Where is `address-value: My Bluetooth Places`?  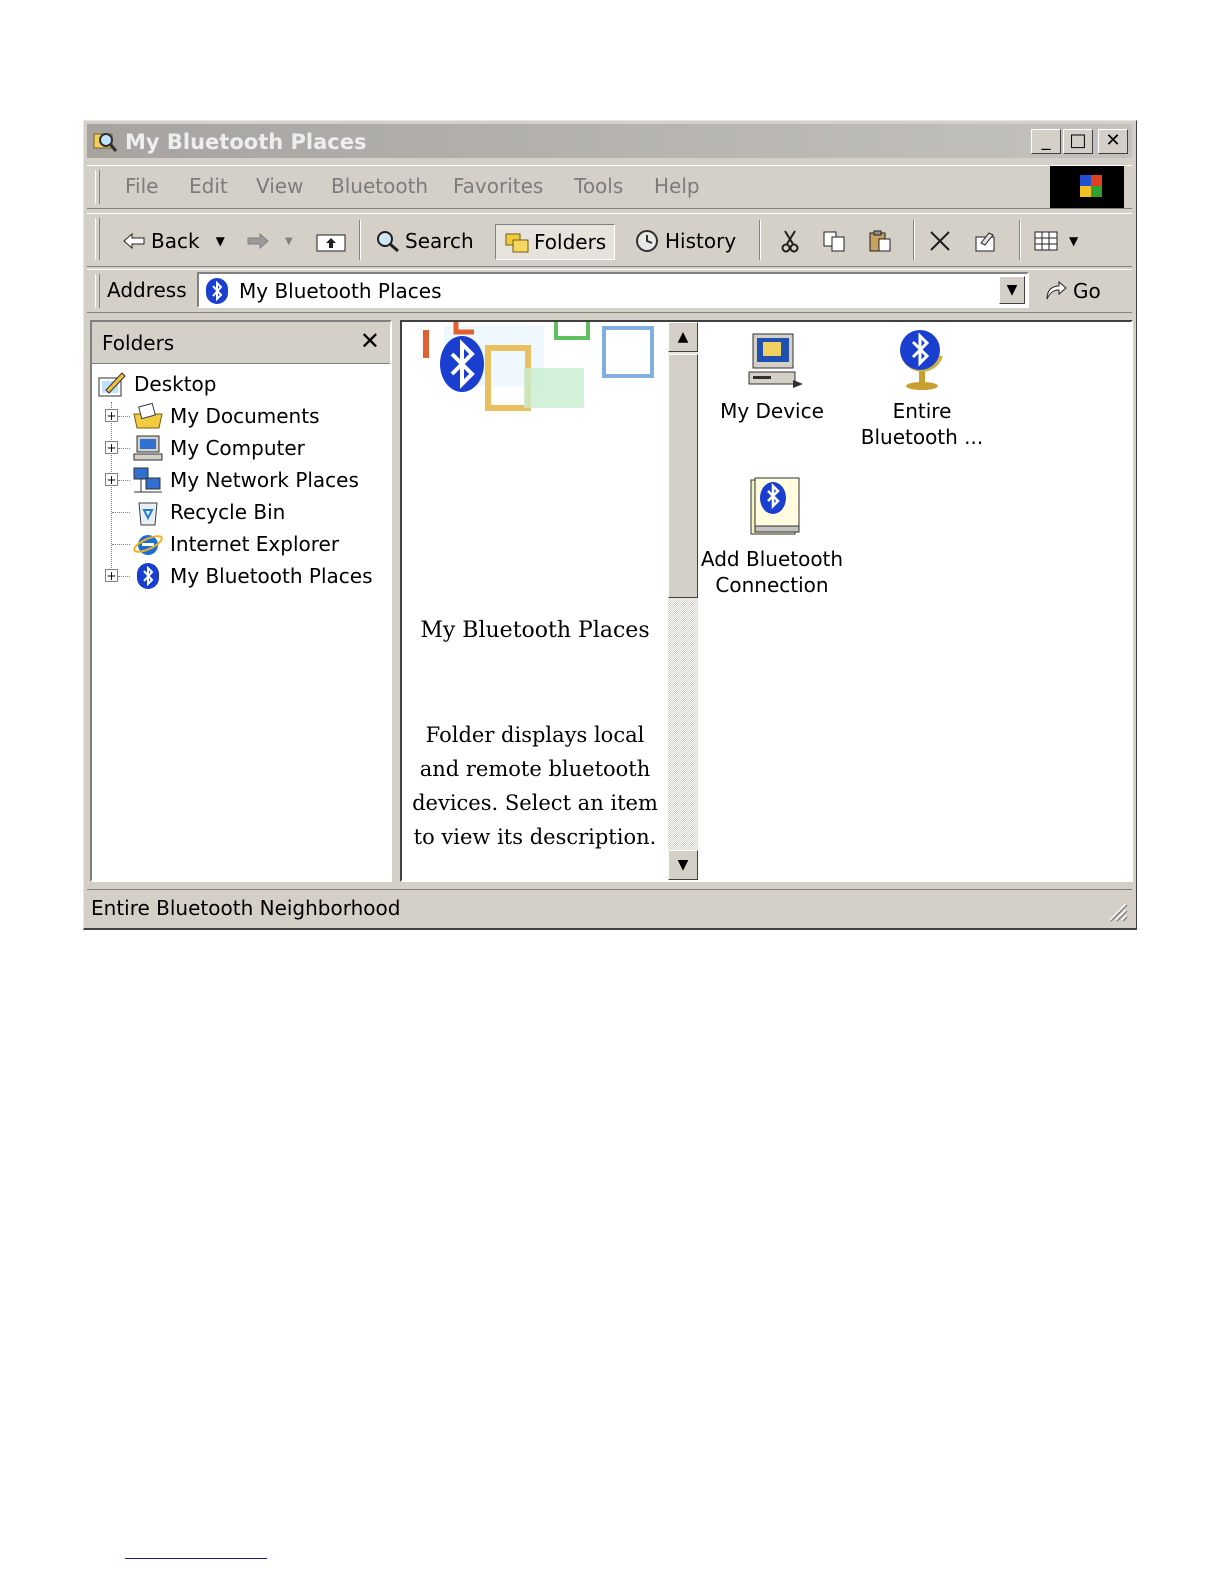
address-value: My Bluetooth Places is located at coordinates (340, 291).